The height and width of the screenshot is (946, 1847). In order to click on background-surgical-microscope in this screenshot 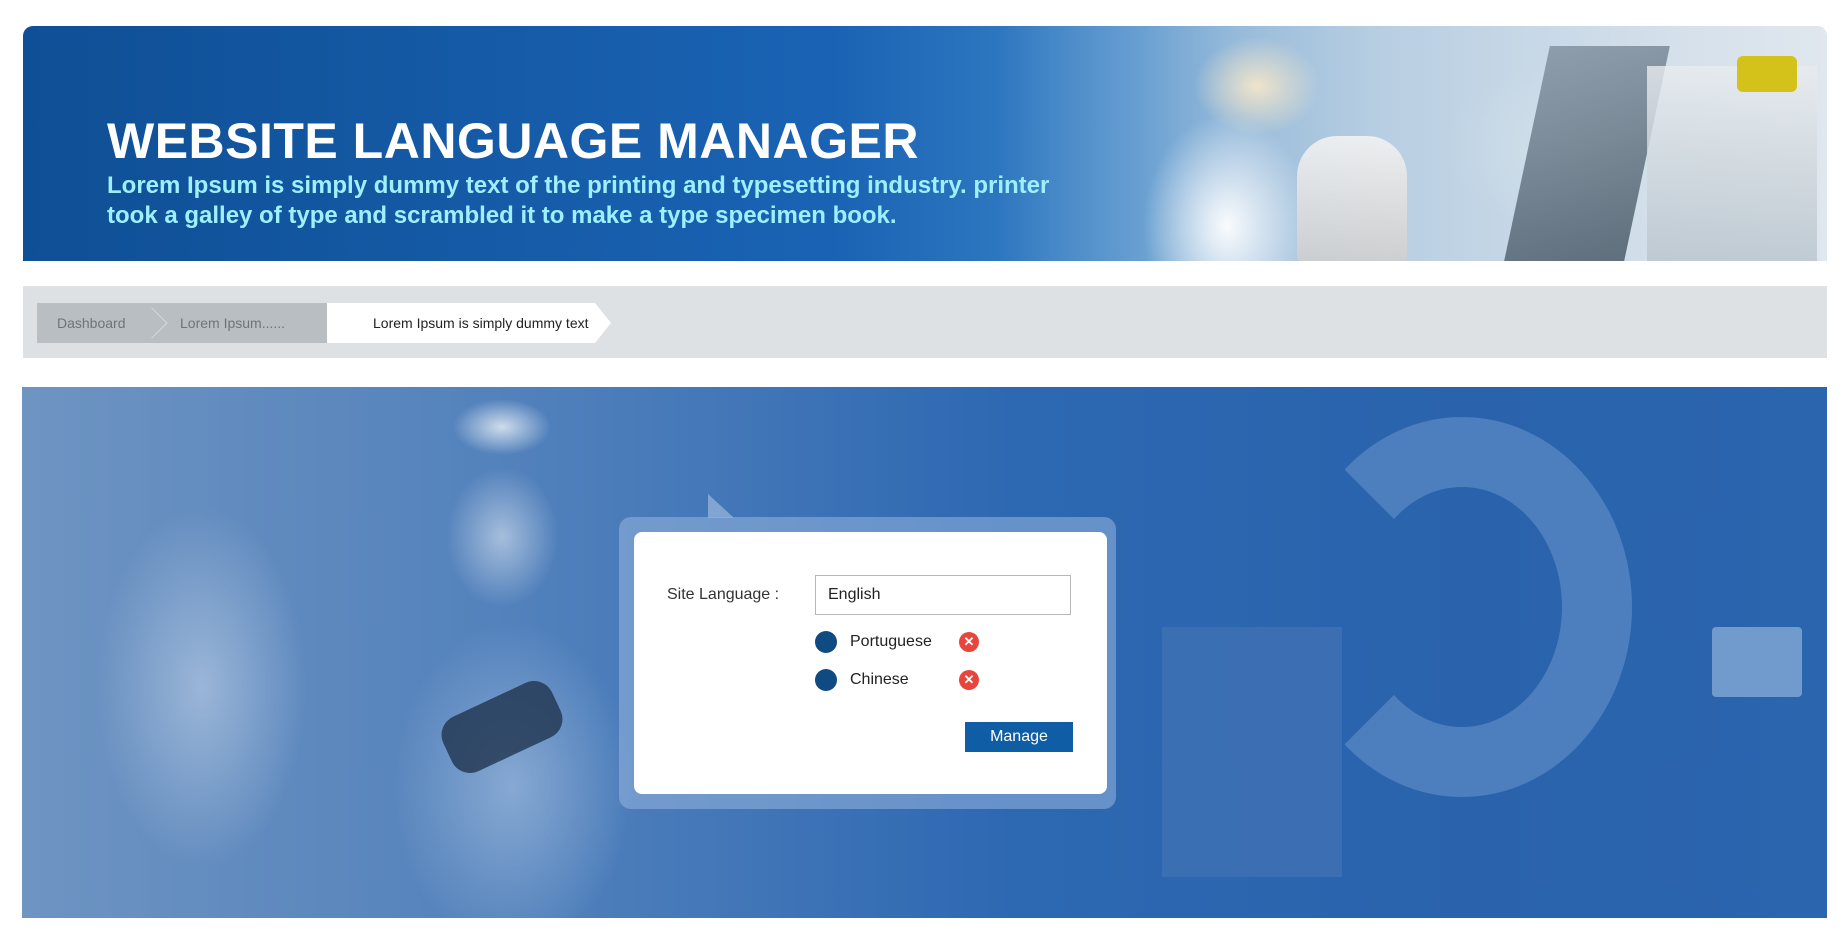, I will do `click(202, 672)`.